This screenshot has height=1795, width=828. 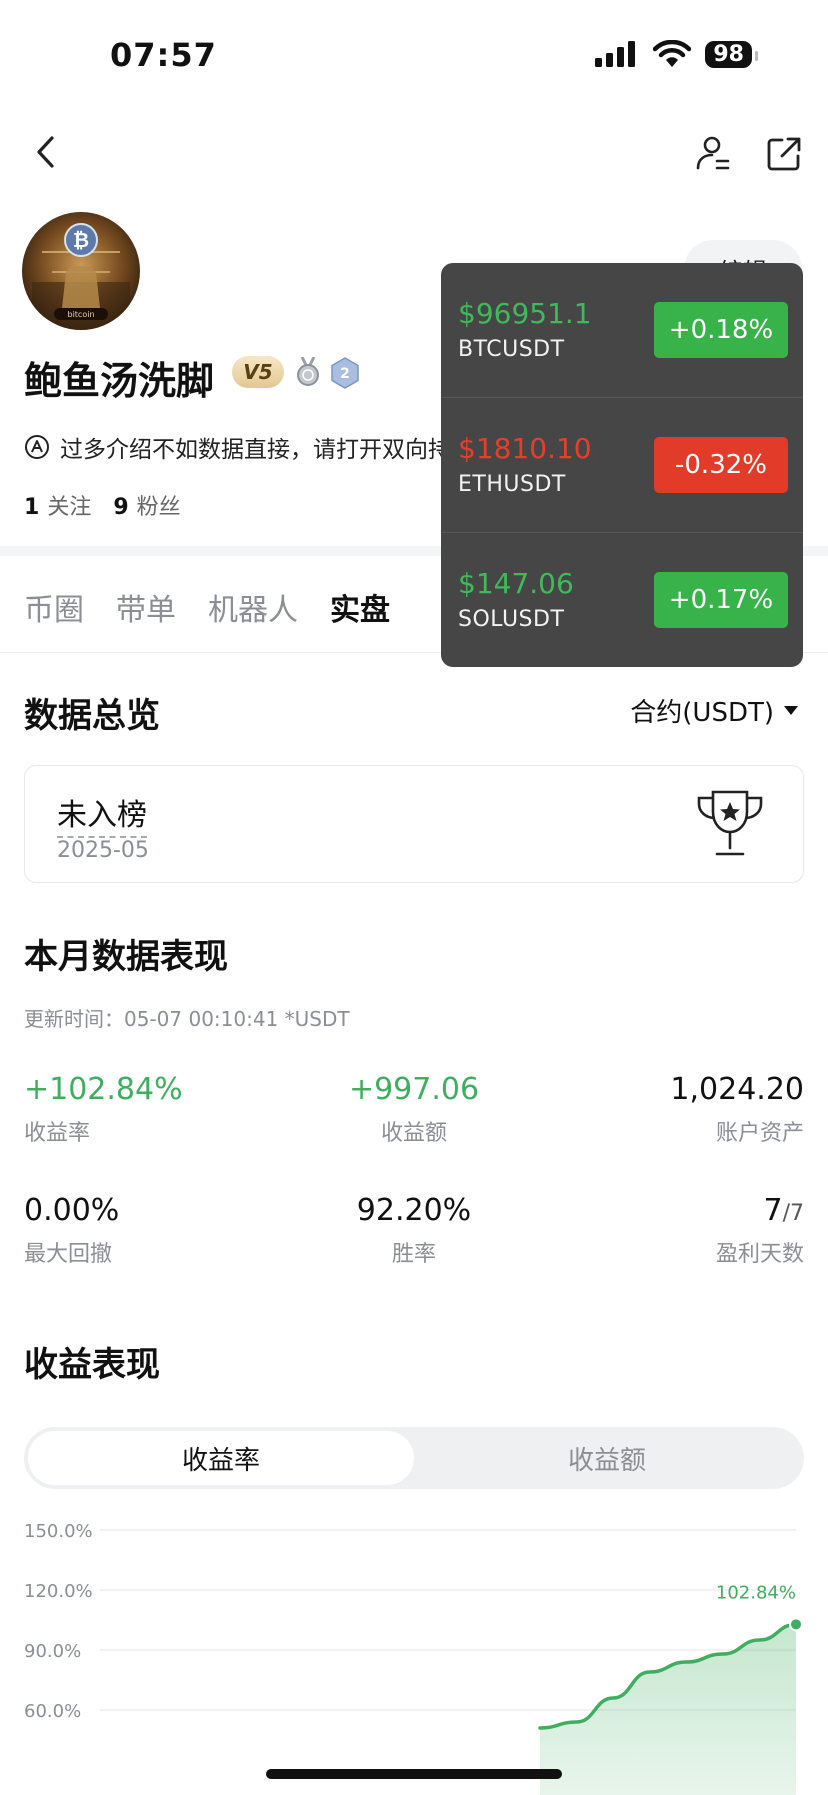 What do you see at coordinates (102, 814) in the screenshot?
I see `rank-status: 未入榜` at bounding box center [102, 814].